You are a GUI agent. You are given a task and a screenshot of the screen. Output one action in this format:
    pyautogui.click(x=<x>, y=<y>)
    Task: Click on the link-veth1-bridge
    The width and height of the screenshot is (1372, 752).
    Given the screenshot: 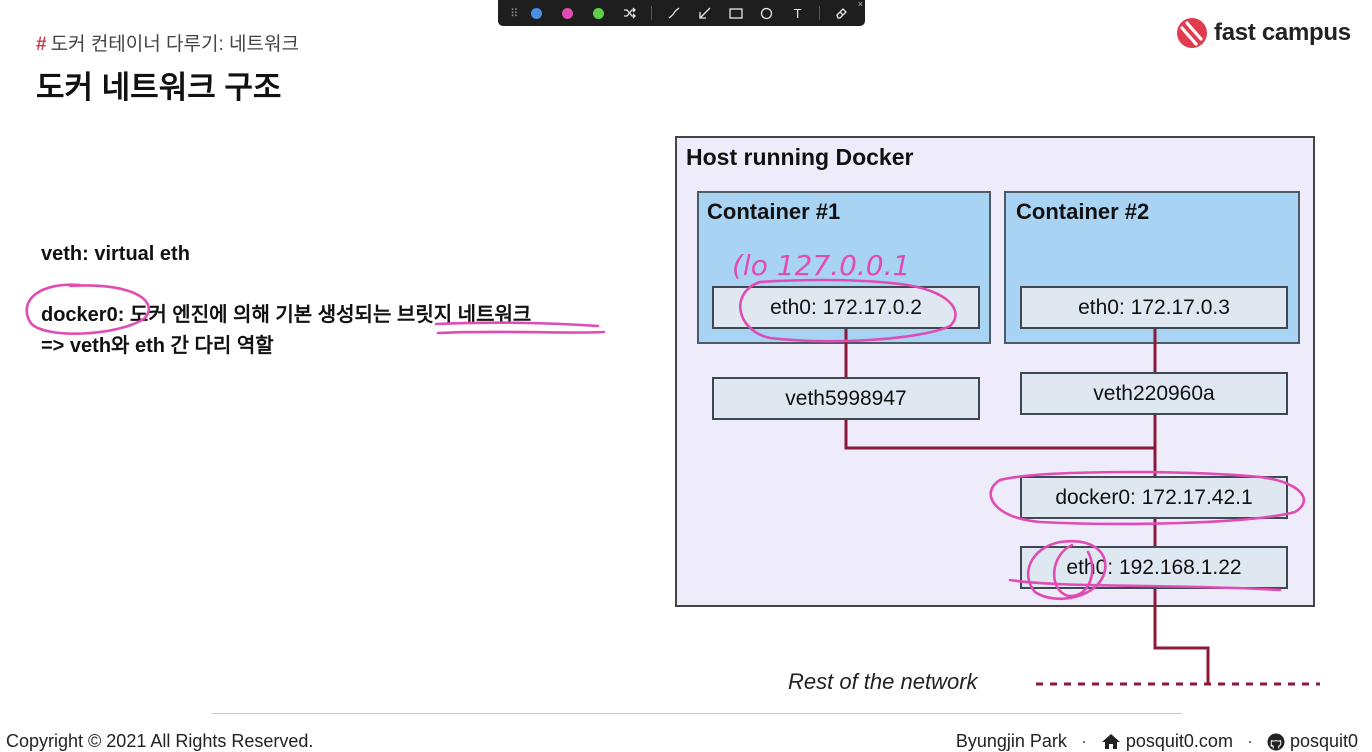 What is the action you would take?
    pyautogui.click(x=999, y=435)
    